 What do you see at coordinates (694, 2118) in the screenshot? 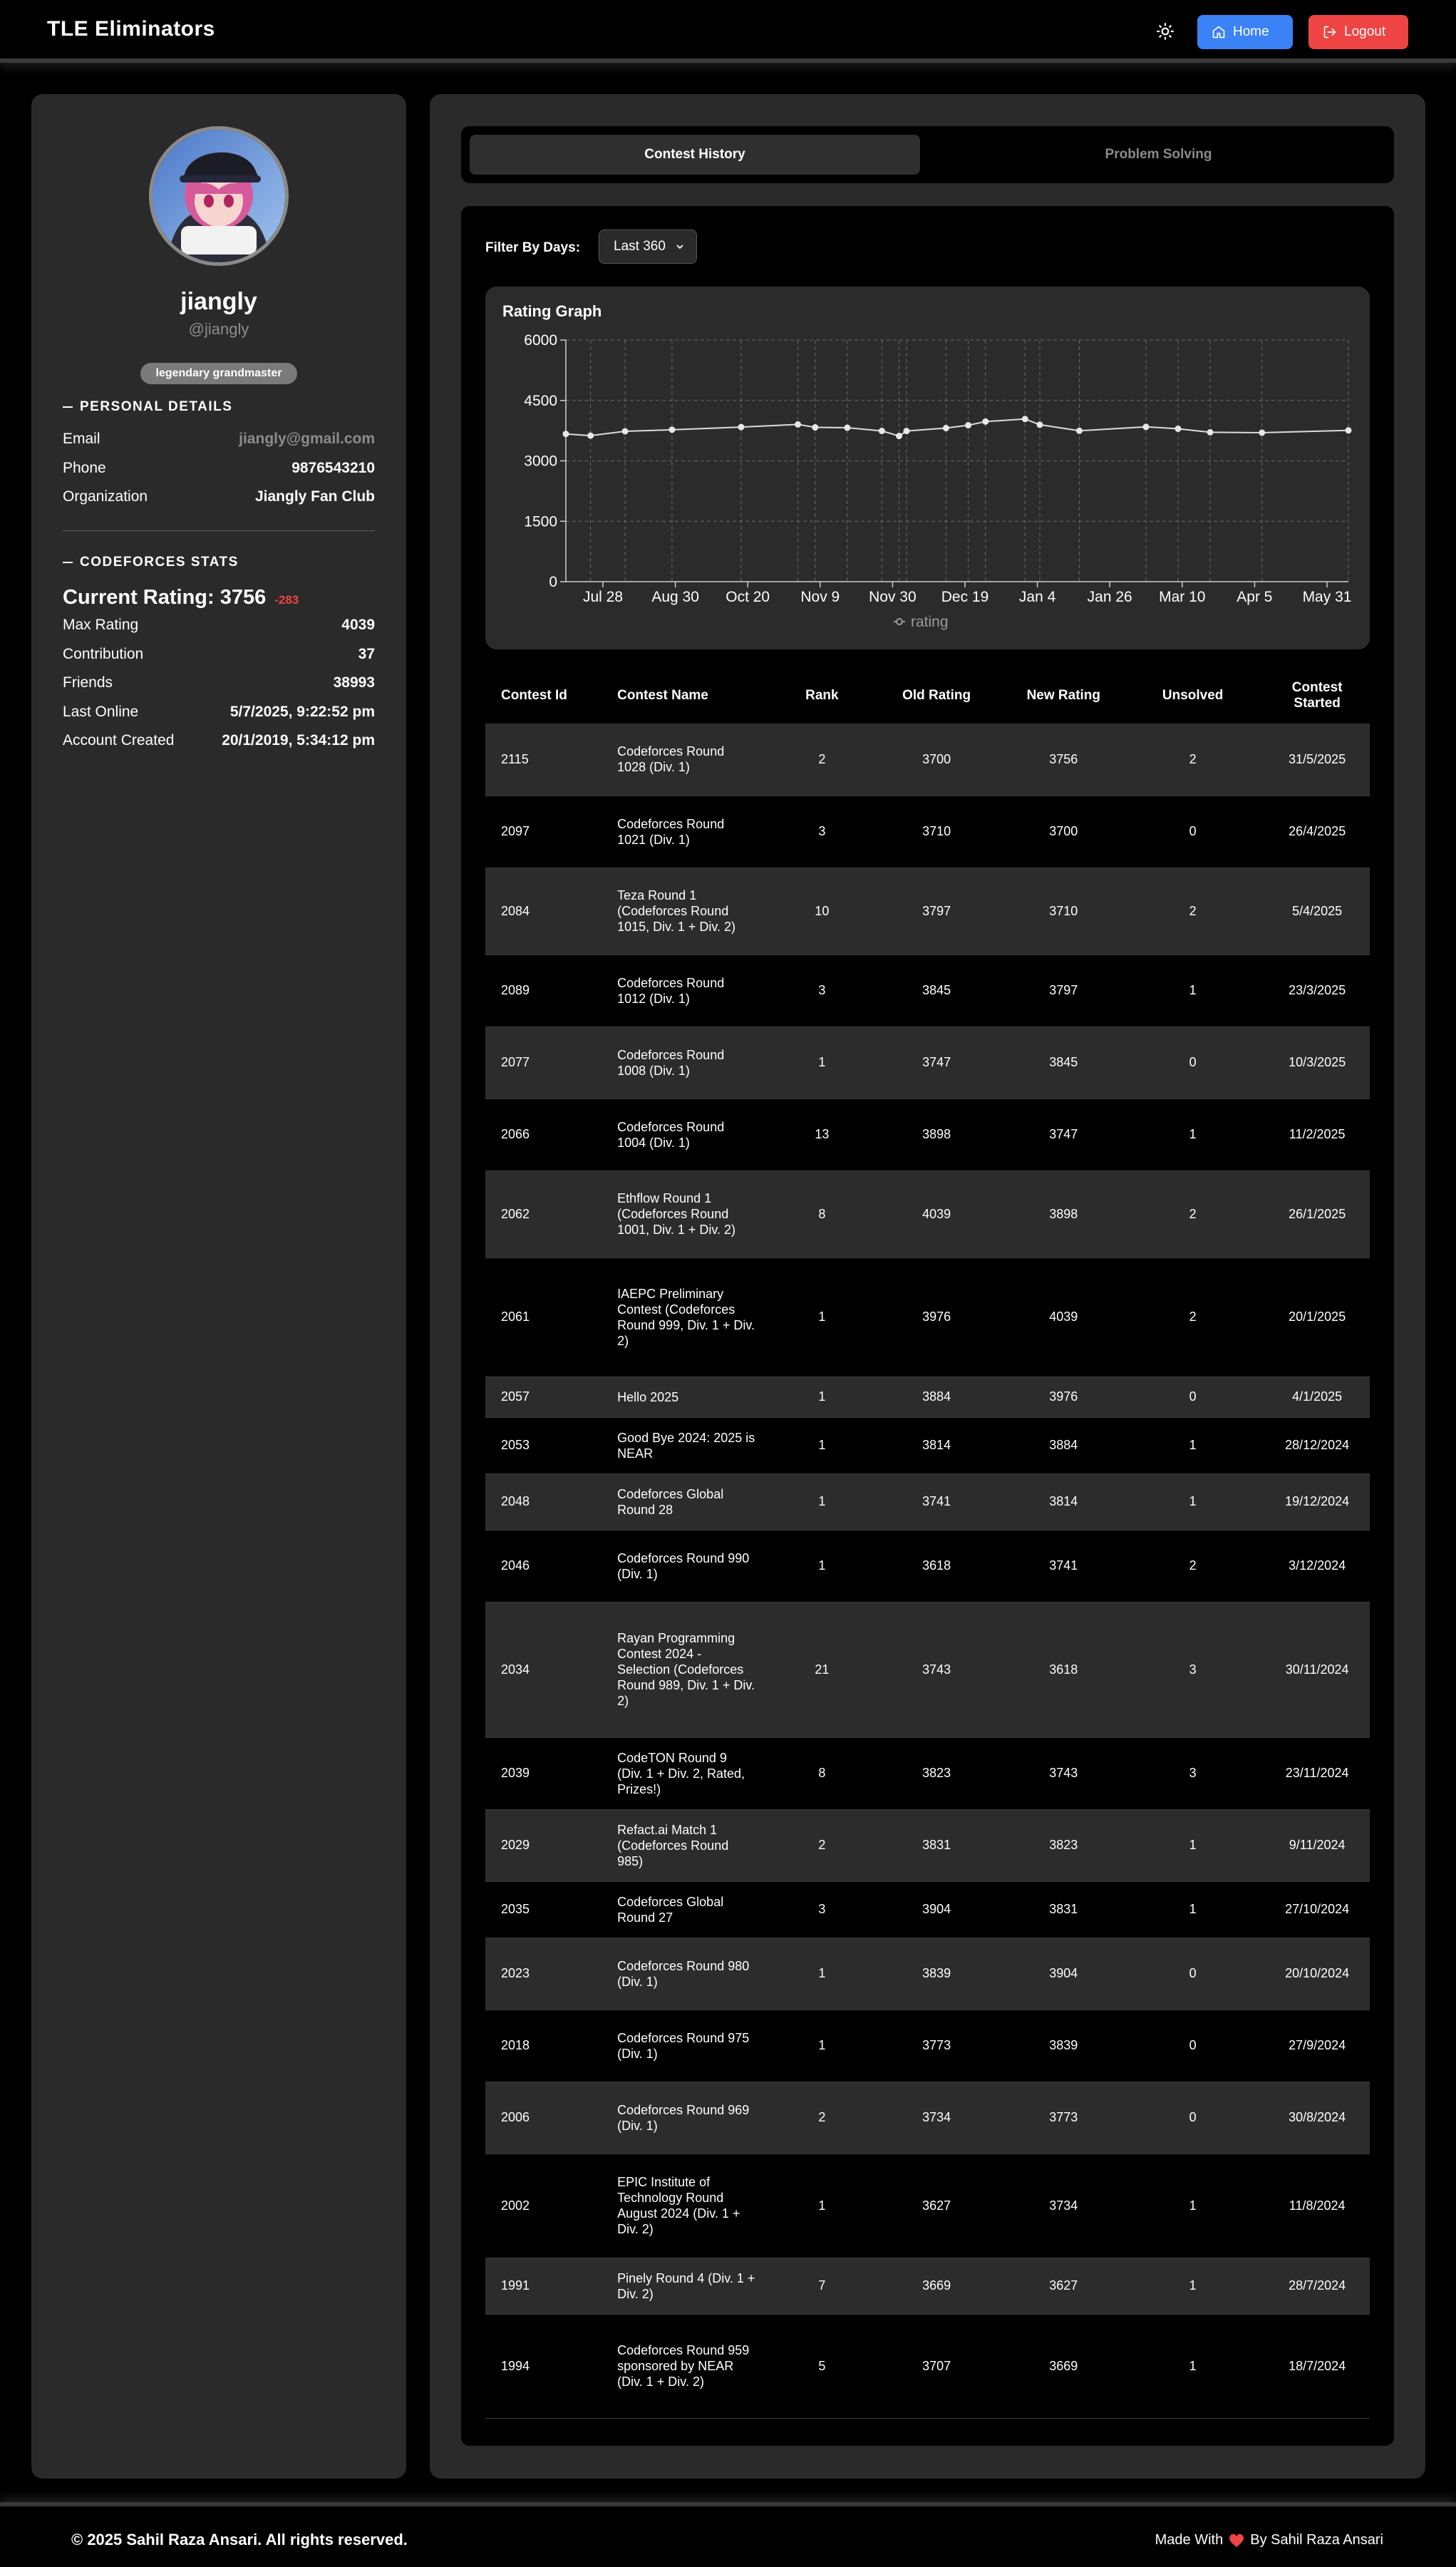
I see `cell-contest-name: Codeforces Round 969 (Div. 1)` at bounding box center [694, 2118].